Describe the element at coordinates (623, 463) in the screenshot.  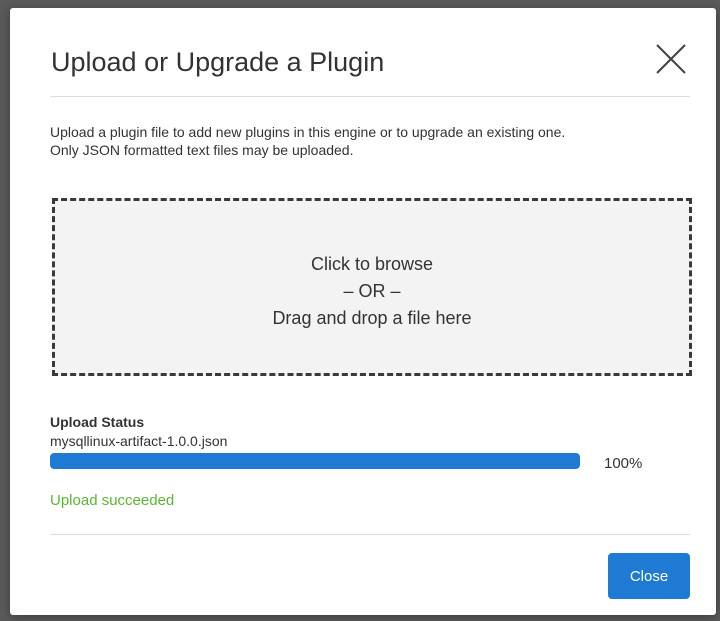
I see `upload-progress-percent: 100%` at that location.